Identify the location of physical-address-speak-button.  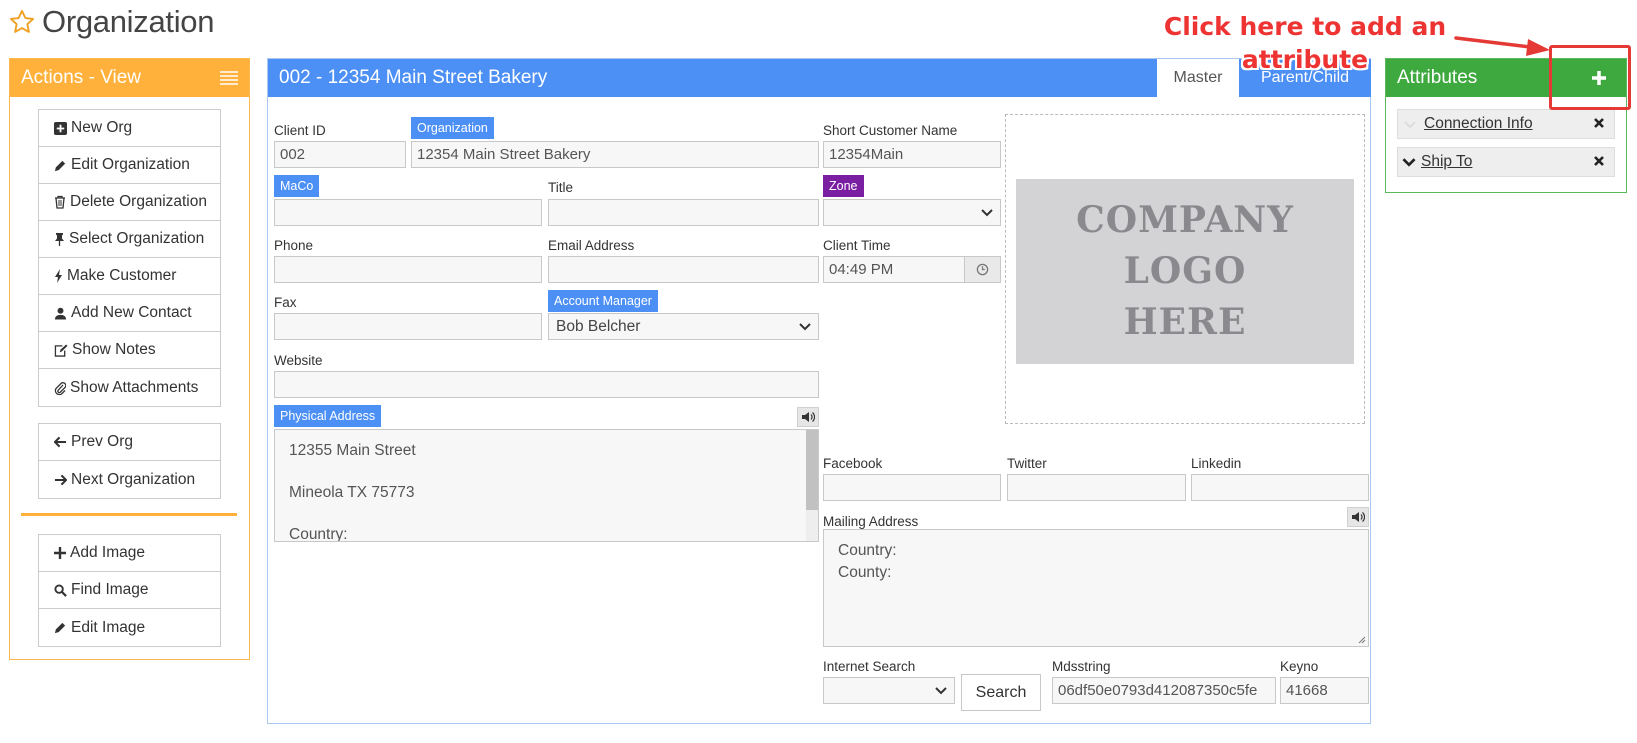
(808, 417).